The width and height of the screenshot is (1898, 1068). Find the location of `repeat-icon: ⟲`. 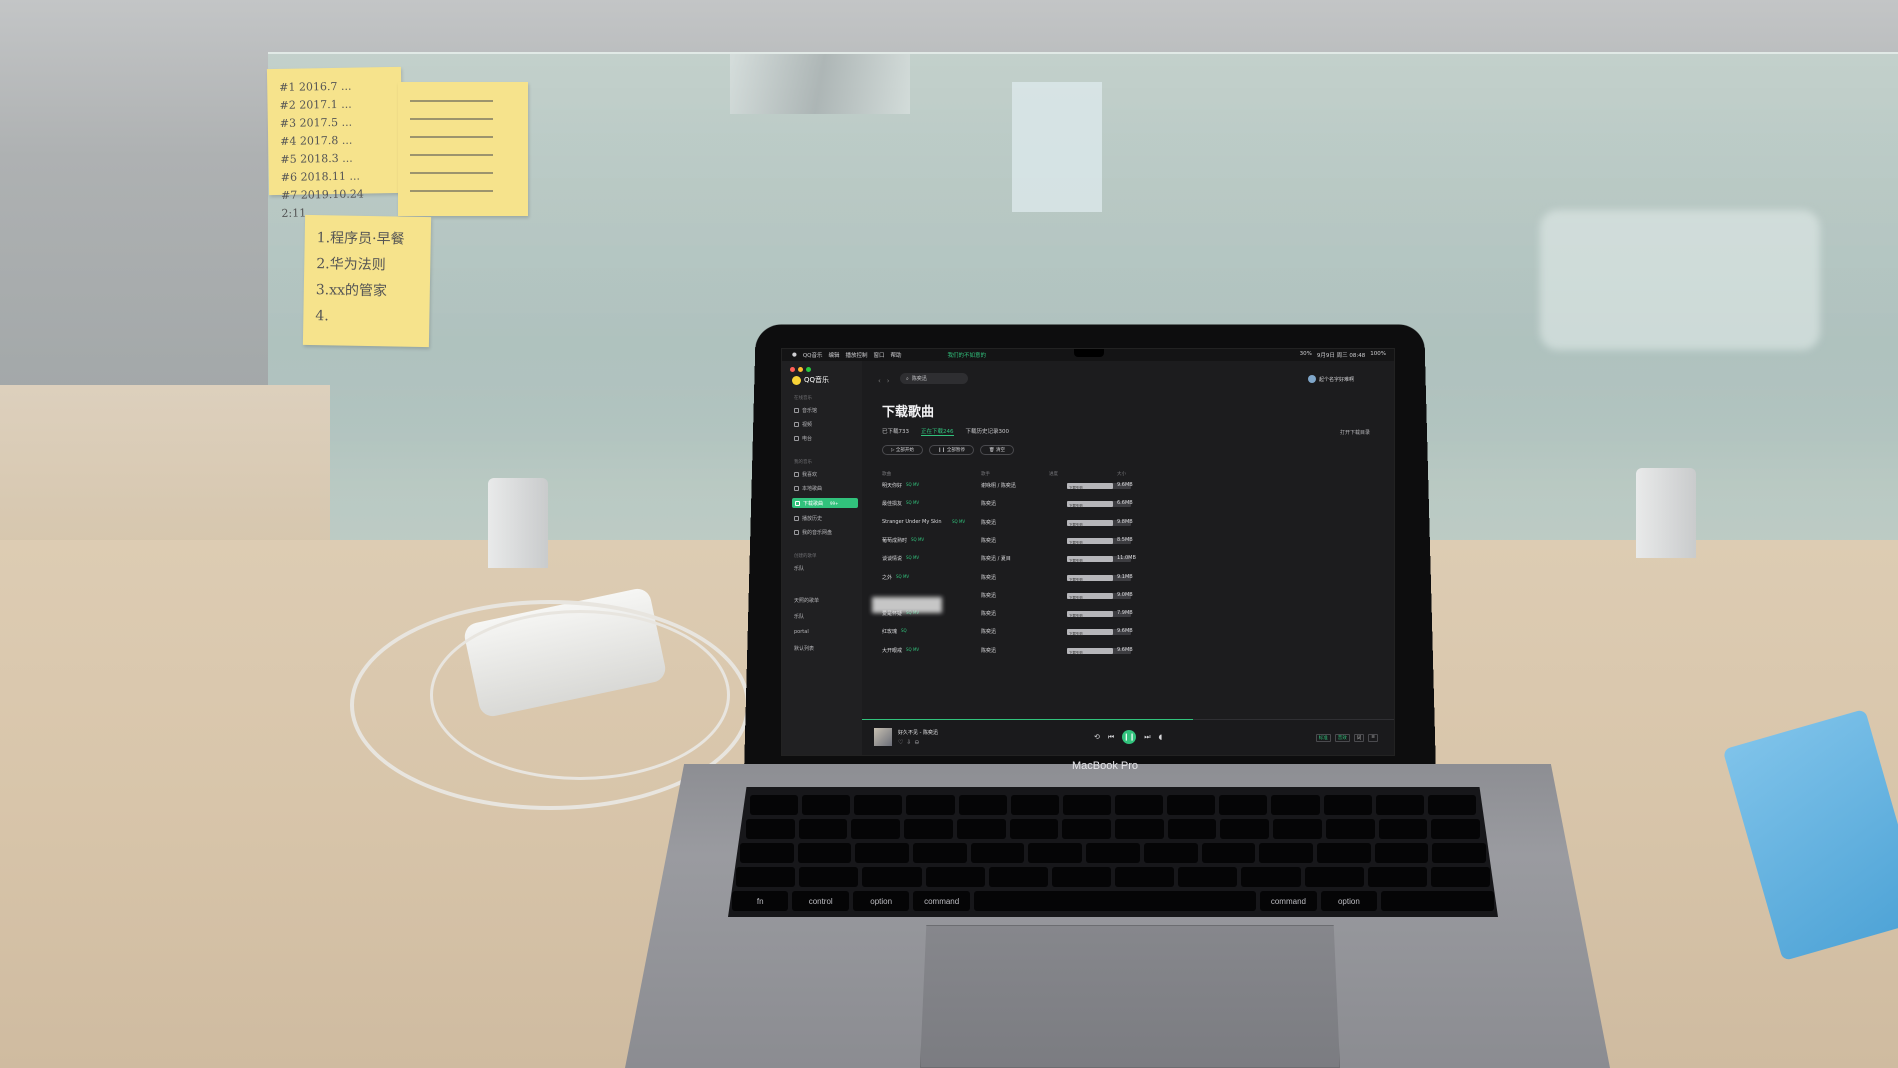

repeat-icon: ⟲ is located at coordinates (1097, 737).